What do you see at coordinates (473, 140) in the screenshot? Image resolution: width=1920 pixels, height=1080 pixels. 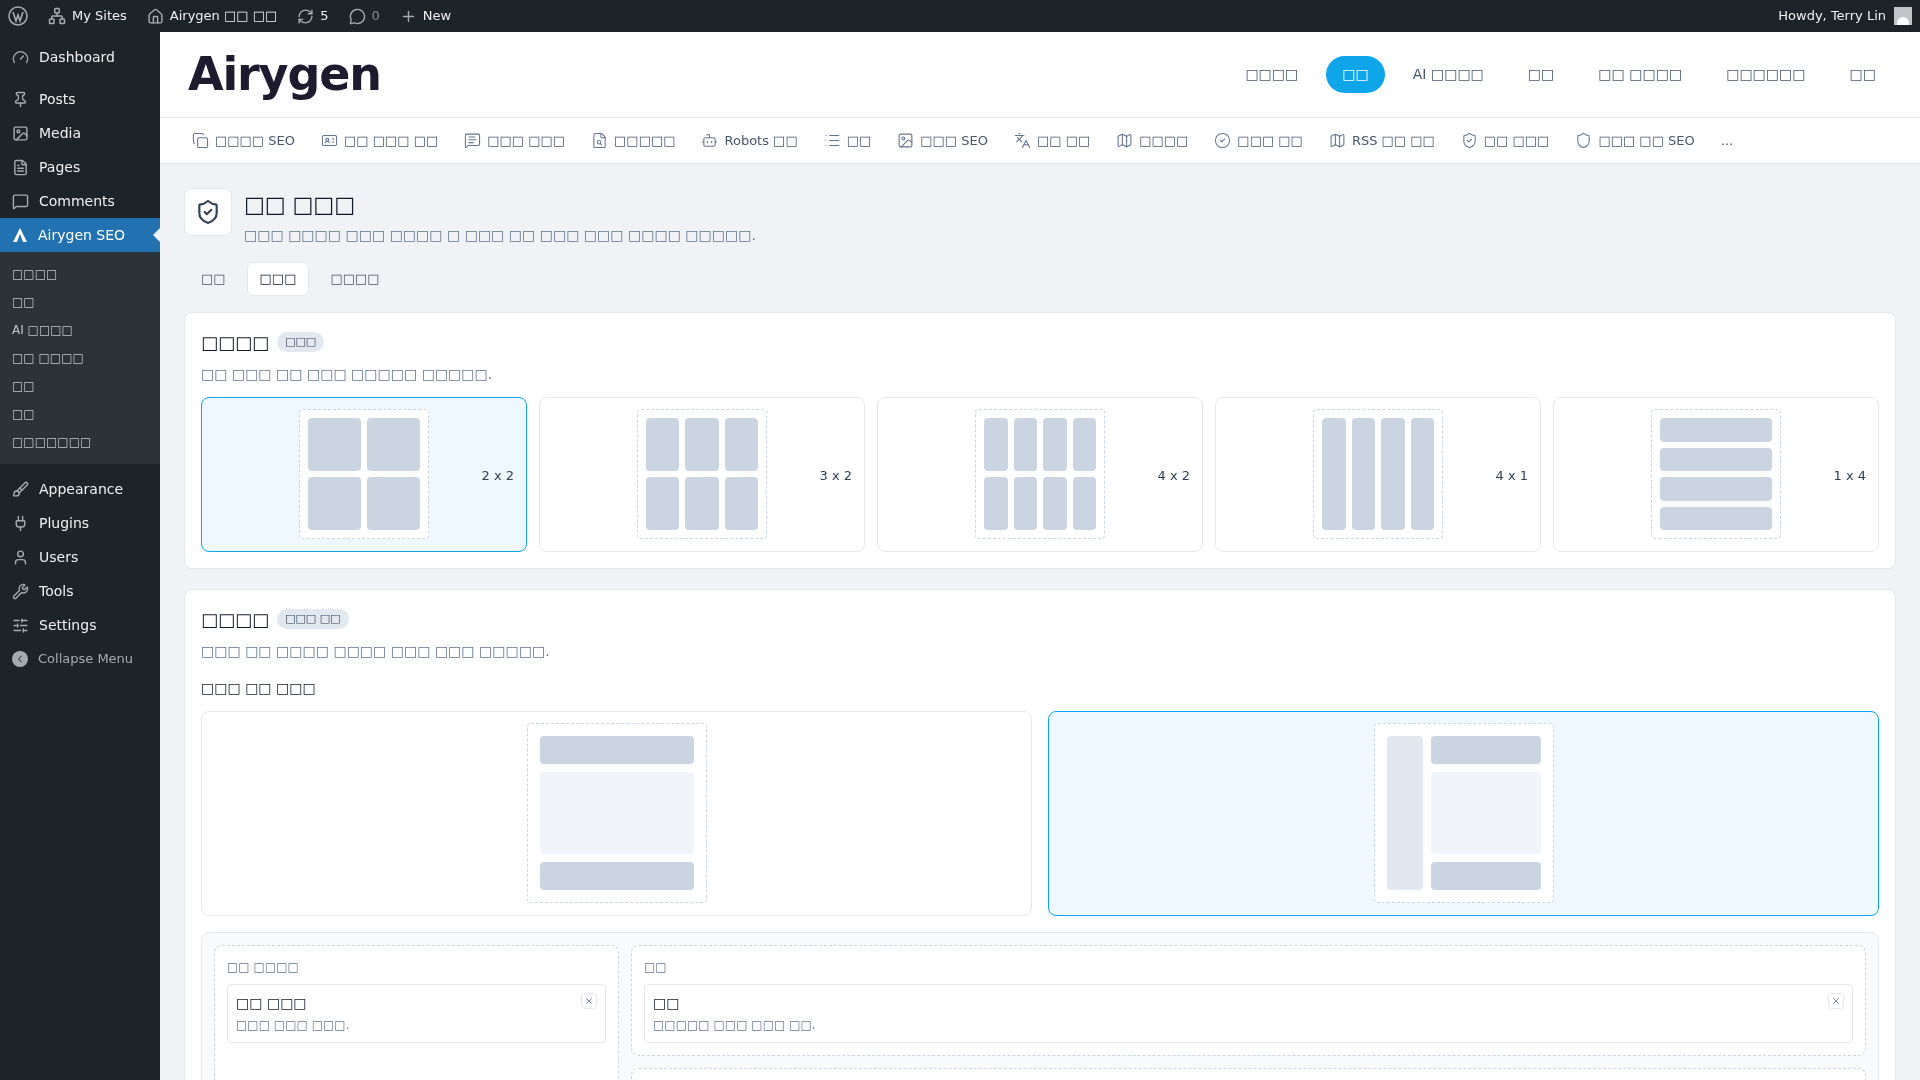 I see `message-icon` at bounding box center [473, 140].